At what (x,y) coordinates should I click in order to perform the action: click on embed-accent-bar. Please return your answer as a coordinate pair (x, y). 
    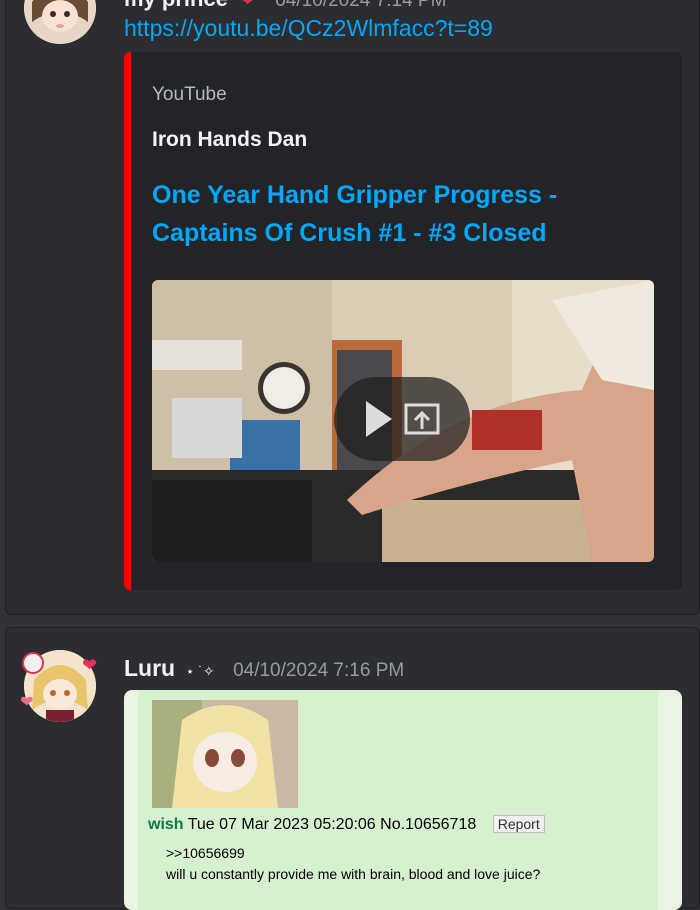
    Looking at the image, I should click on (127, 321).